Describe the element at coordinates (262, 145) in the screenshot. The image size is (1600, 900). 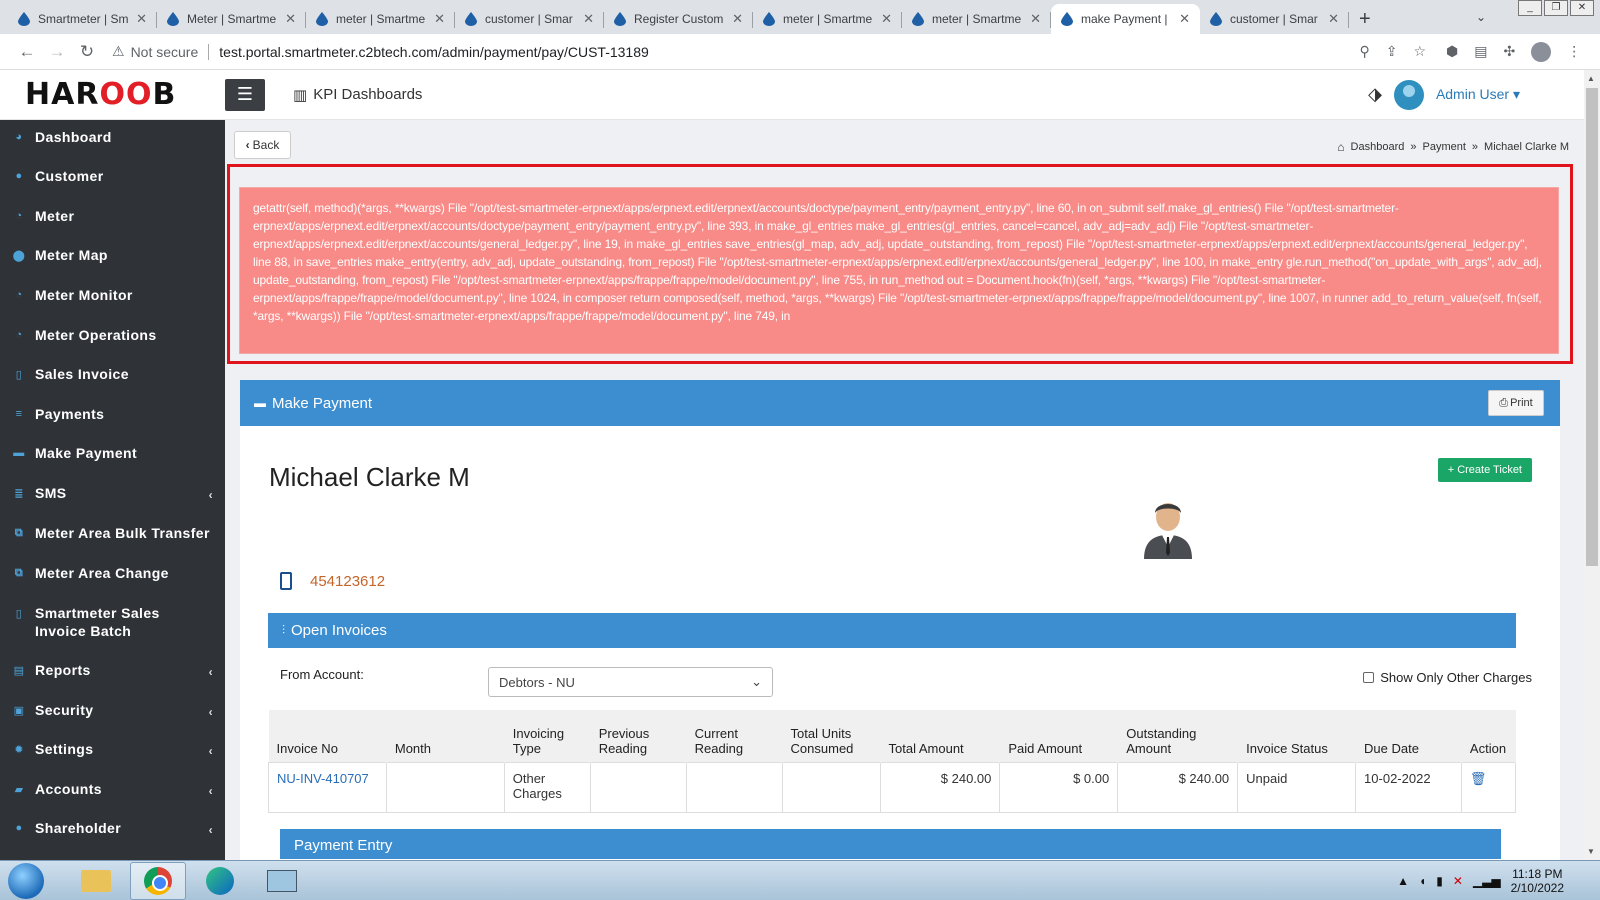
I see `back-button: ‹ Back` at that location.